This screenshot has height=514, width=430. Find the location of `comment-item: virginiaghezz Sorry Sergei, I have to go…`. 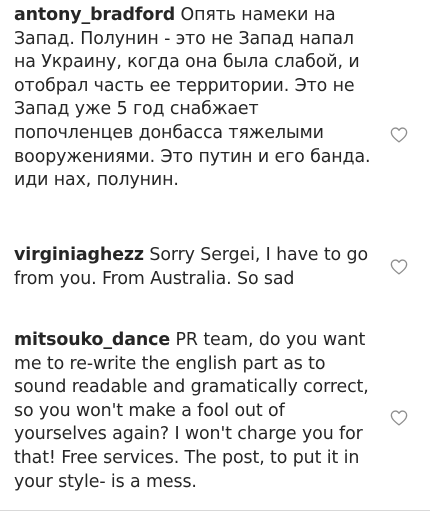

comment-item: virginiaghezz Sorry Sergei, I have to go… is located at coordinates (194, 267).